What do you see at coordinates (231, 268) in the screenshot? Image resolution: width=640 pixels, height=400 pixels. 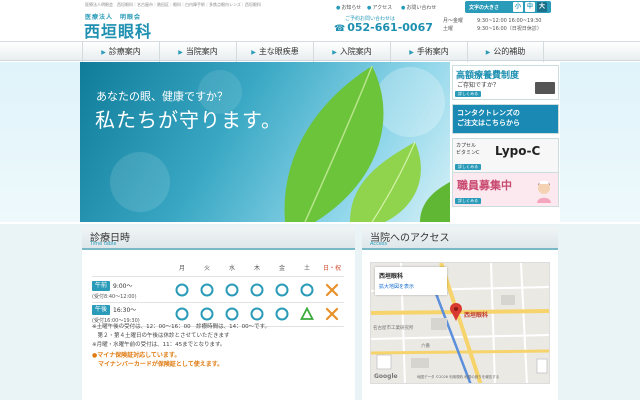 I see `day-header: 水` at bounding box center [231, 268].